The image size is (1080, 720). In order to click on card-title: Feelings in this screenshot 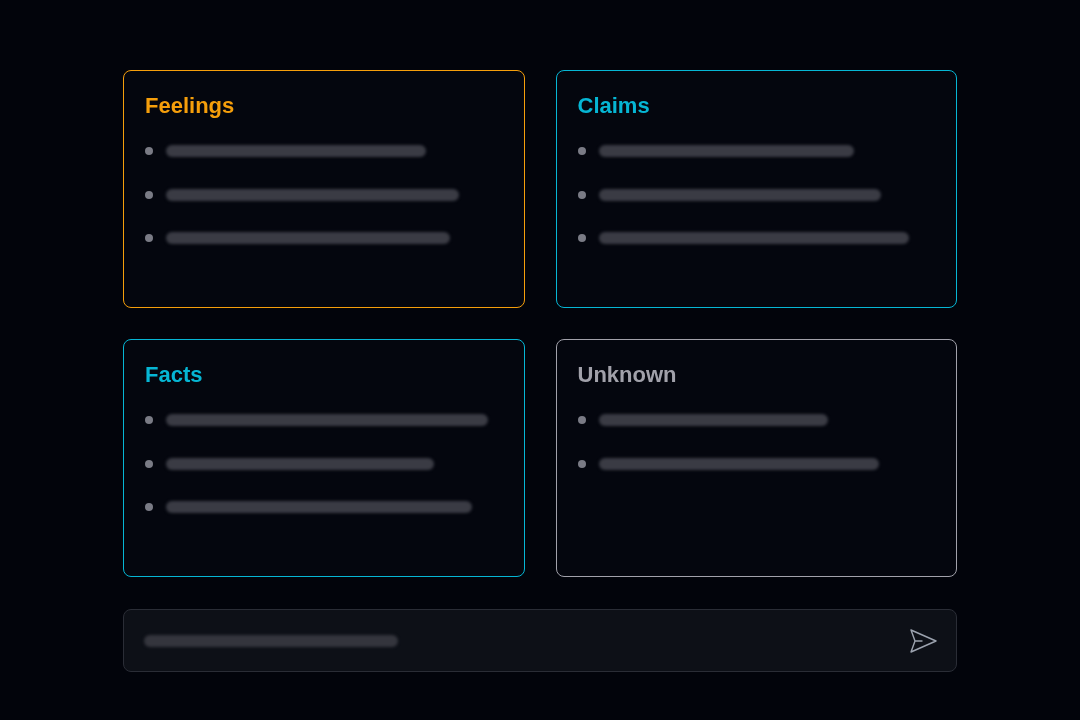, I will do `click(190, 106)`.